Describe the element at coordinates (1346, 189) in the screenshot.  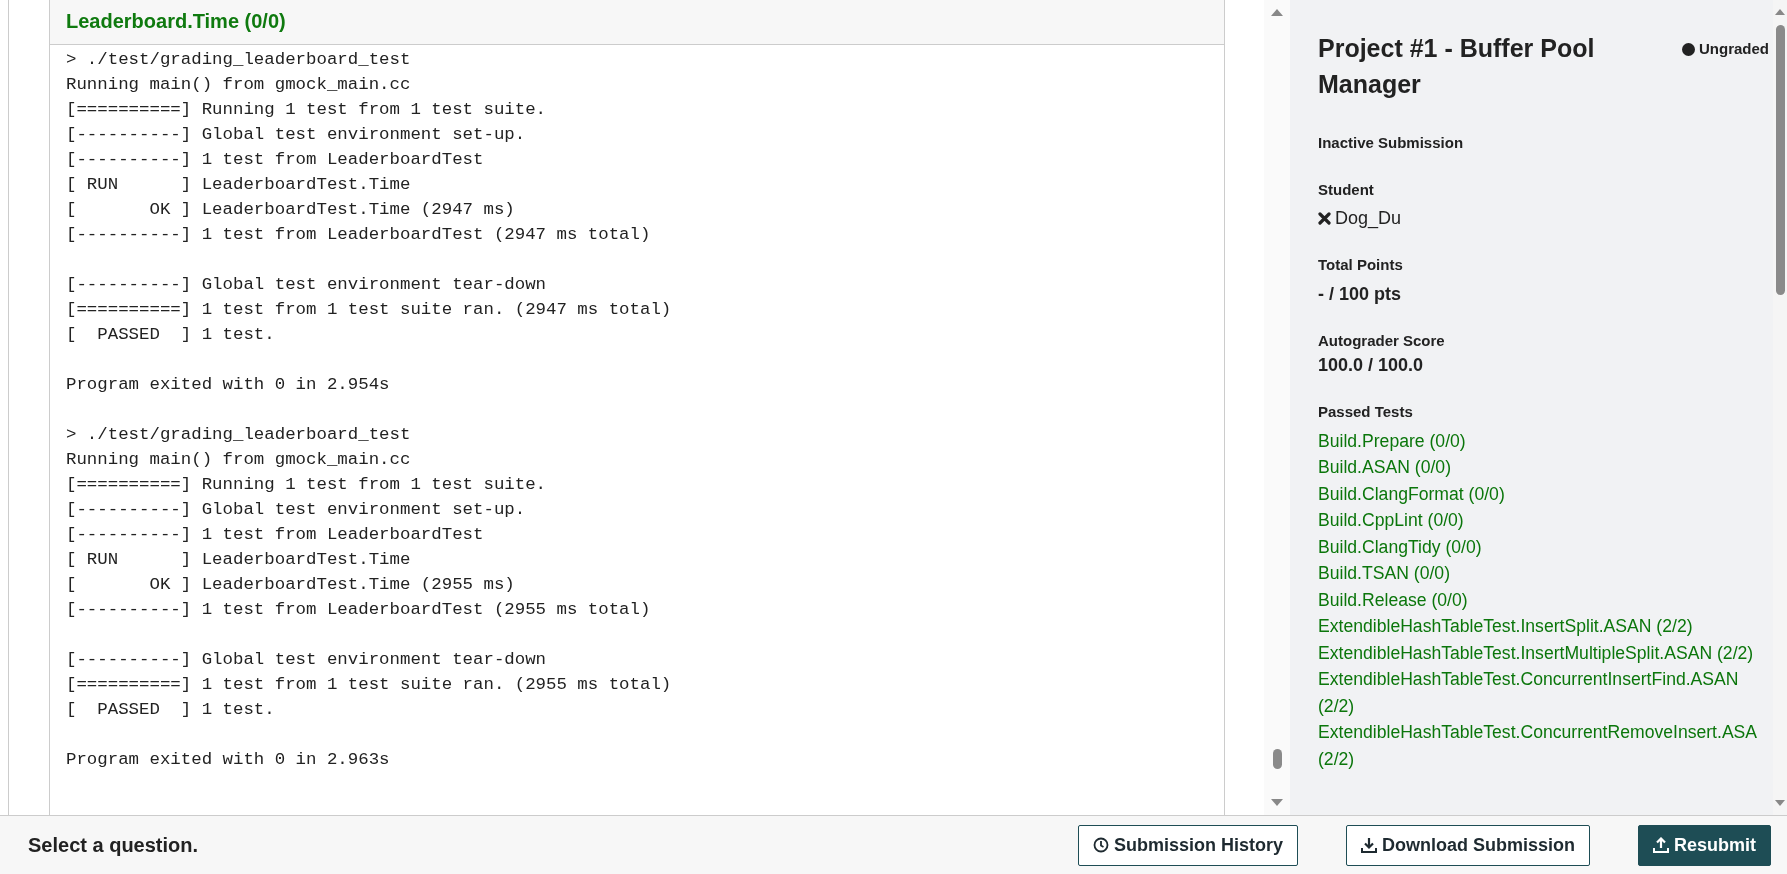
I see `section-label: Student` at that location.